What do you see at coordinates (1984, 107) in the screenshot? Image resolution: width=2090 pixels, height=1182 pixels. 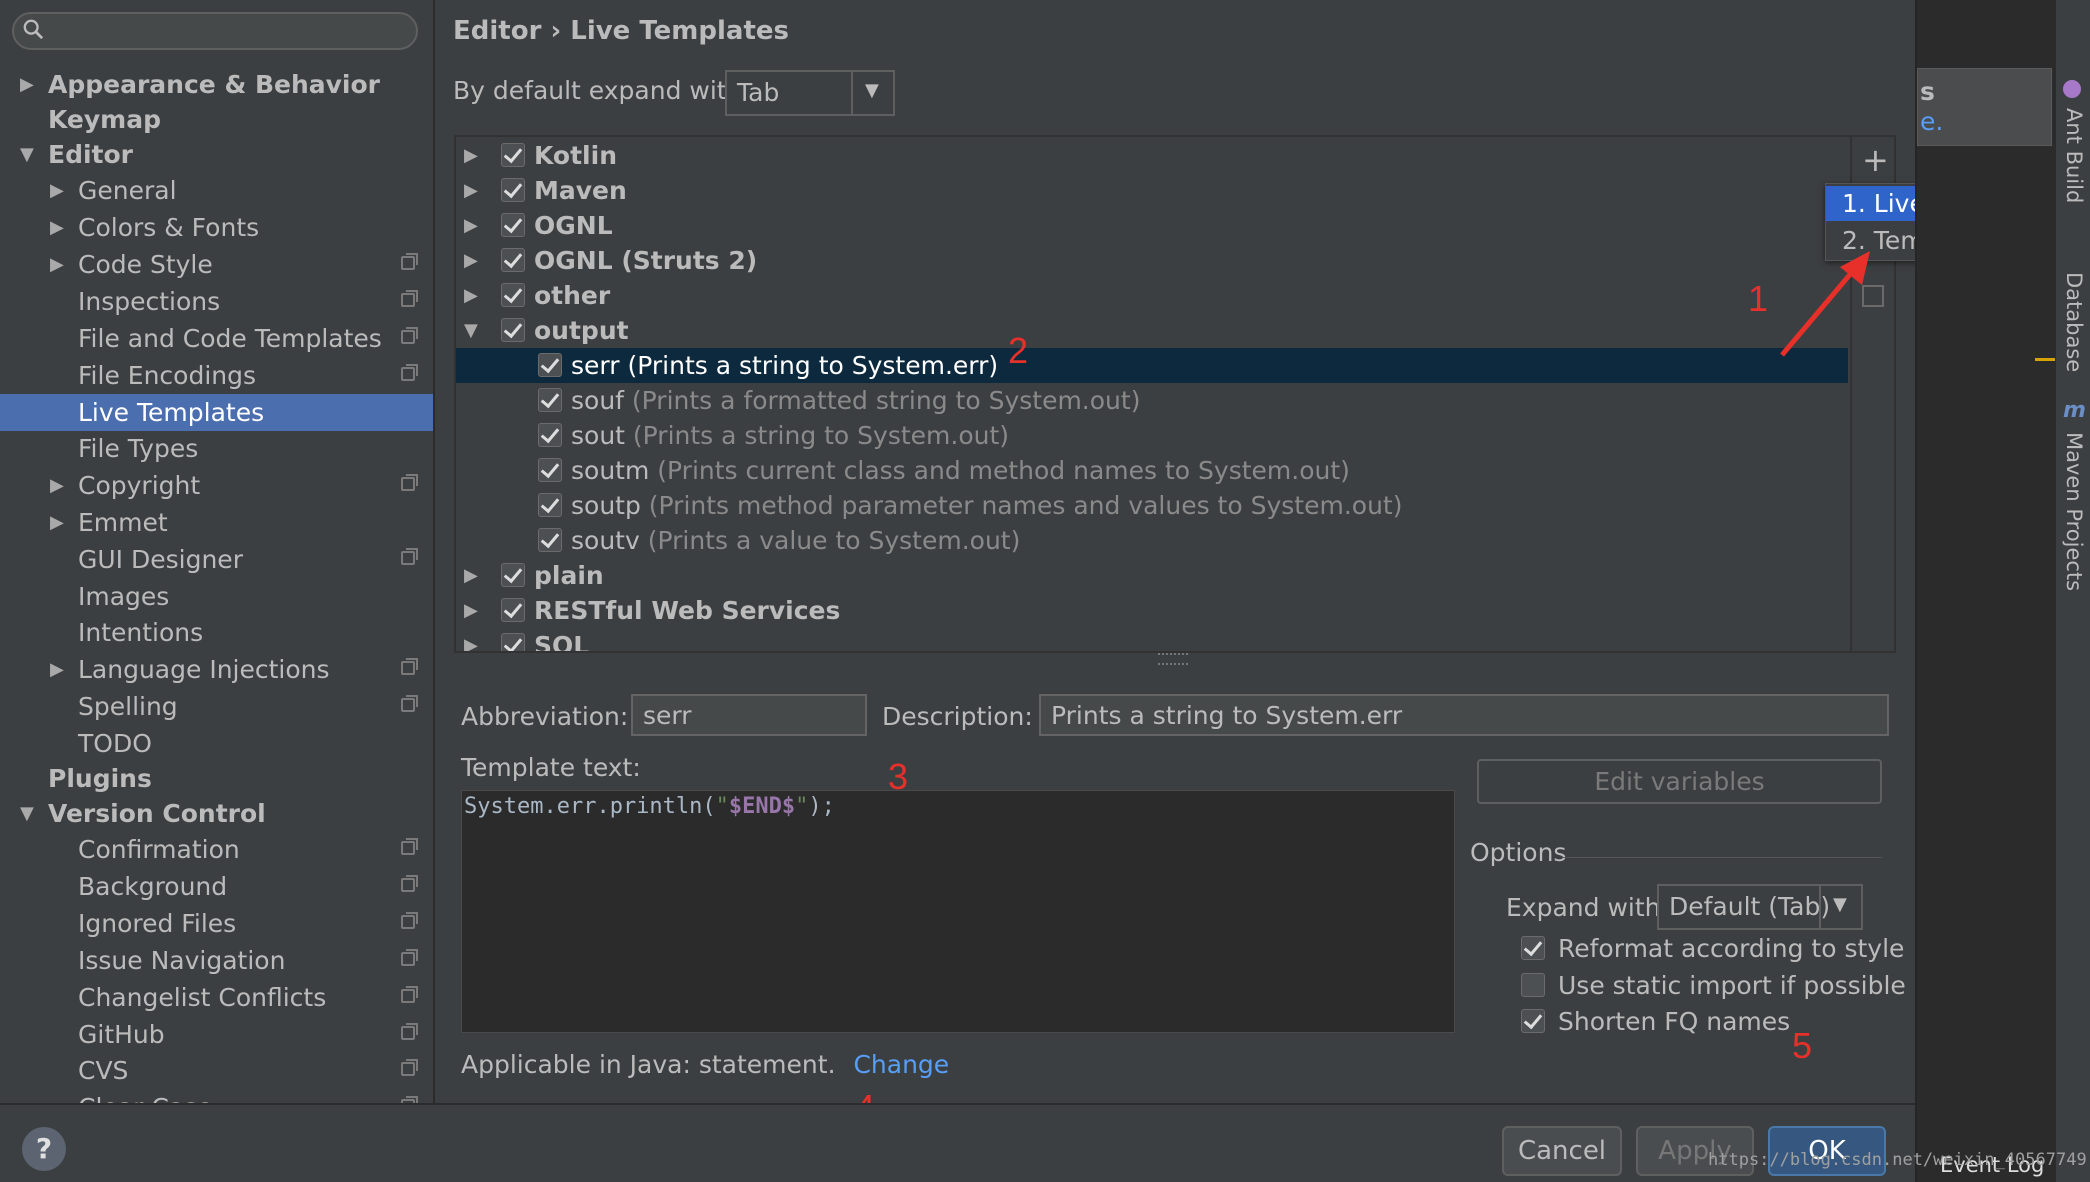 I see `background-tooltip: s e.` at bounding box center [1984, 107].